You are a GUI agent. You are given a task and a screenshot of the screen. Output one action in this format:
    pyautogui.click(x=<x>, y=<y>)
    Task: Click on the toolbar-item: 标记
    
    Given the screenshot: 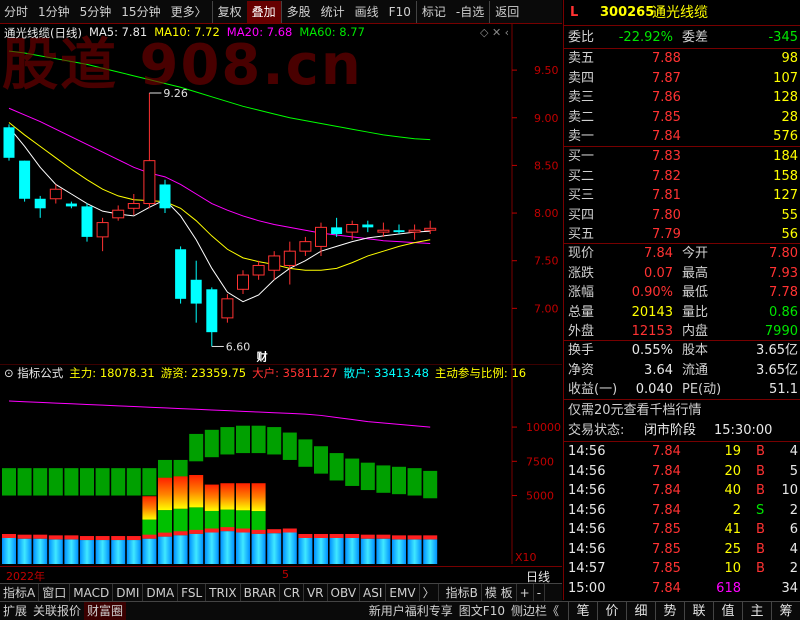 What is the action you would take?
    pyautogui.click(x=433, y=11)
    